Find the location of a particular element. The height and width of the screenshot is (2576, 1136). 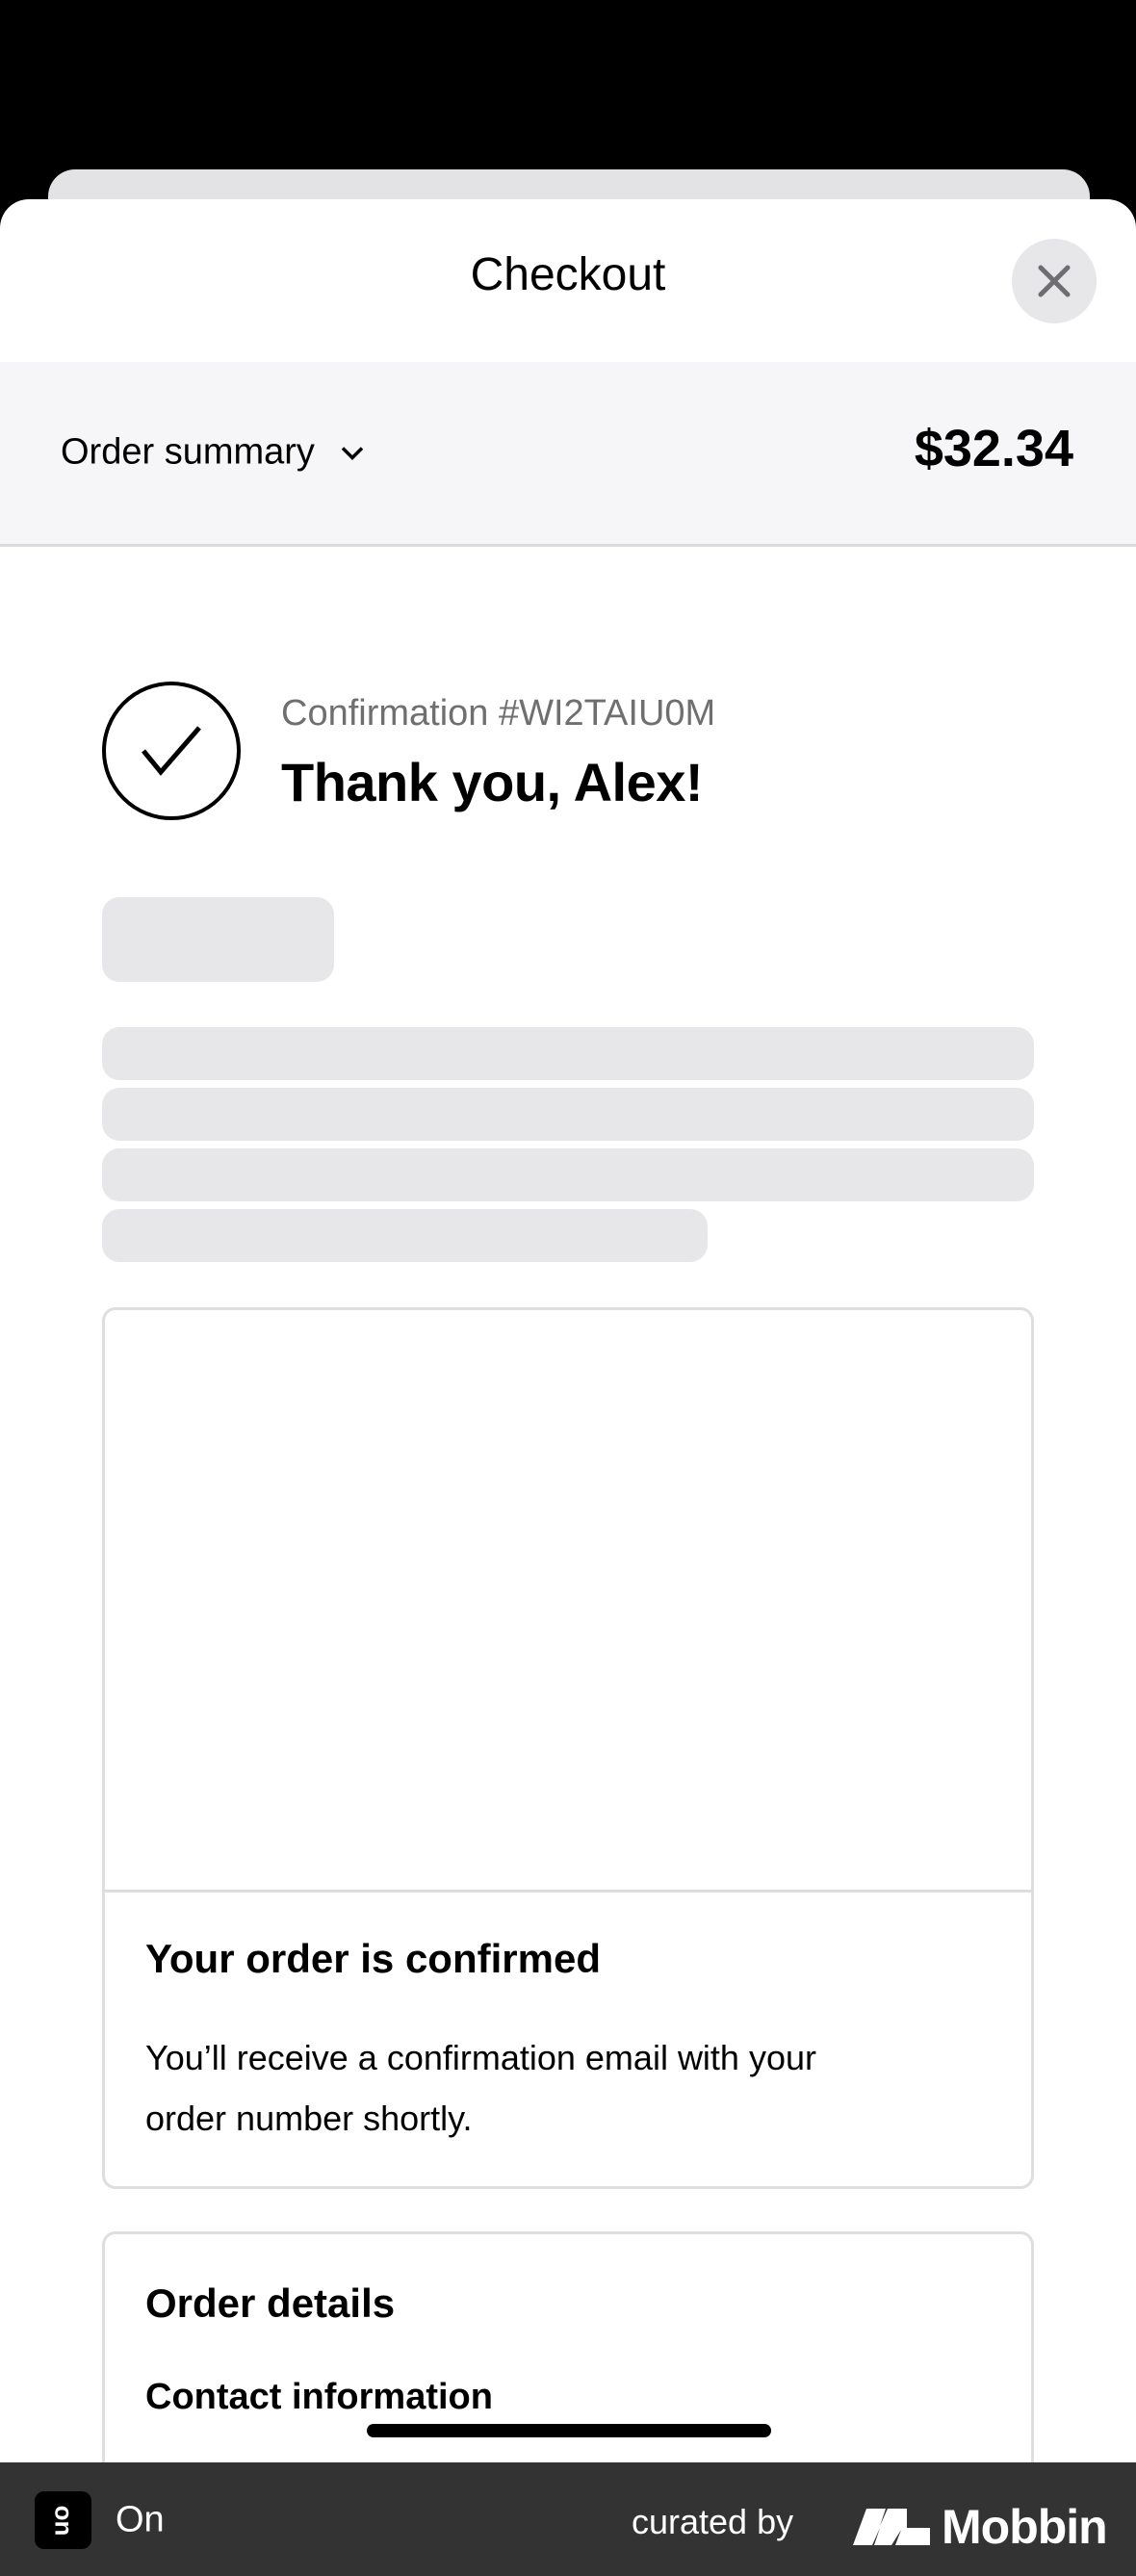

mobbin-logo: Mobbin is located at coordinates (981, 2527).